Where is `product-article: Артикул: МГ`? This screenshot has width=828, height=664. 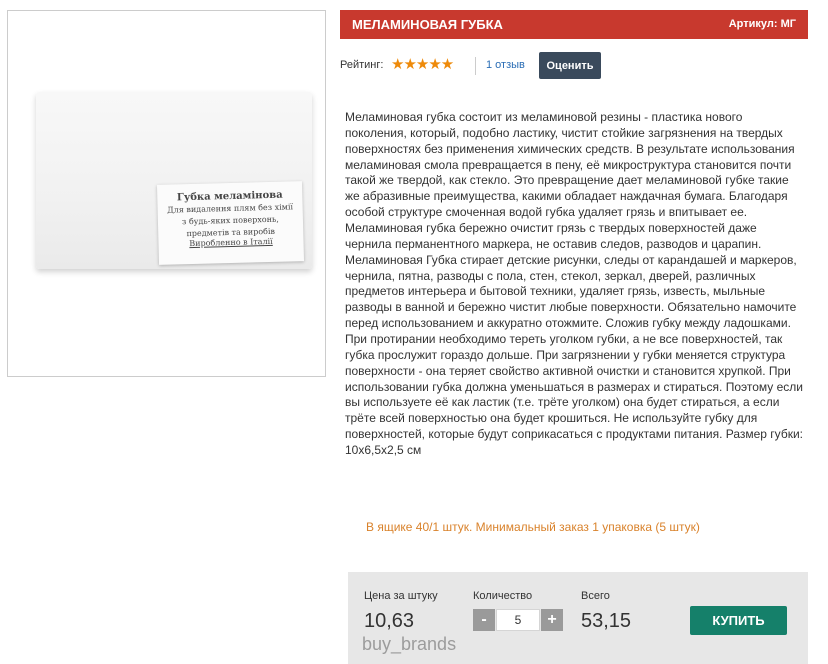
product-article: Артикул: МГ is located at coordinates (762, 24).